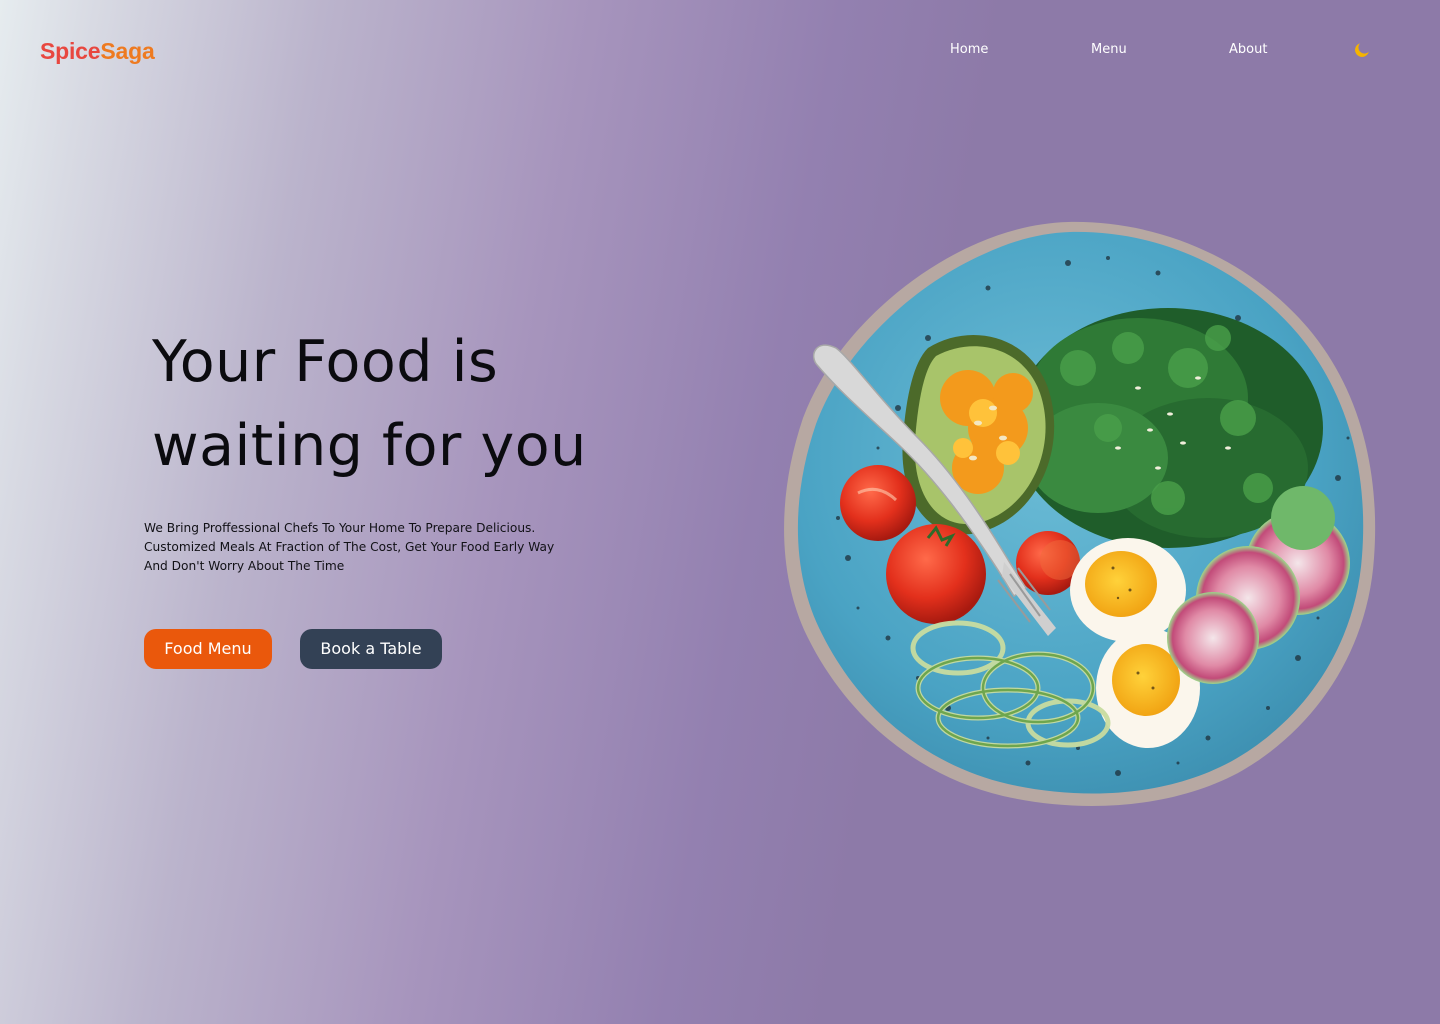 This screenshot has width=1440, height=1024. What do you see at coordinates (244, 566) in the screenshot?
I see `hero-description-line3: And Don't Worry About The Time` at bounding box center [244, 566].